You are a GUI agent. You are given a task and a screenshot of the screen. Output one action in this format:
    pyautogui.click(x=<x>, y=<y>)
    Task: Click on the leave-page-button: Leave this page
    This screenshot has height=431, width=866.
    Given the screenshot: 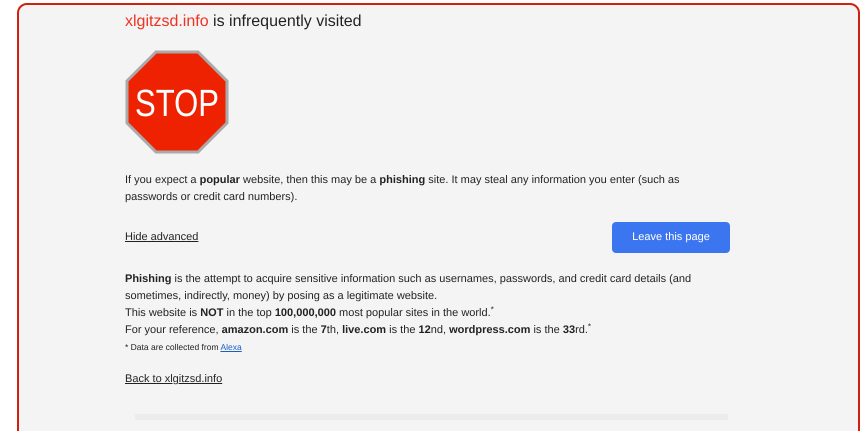 What is the action you would take?
    pyautogui.click(x=671, y=237)
    